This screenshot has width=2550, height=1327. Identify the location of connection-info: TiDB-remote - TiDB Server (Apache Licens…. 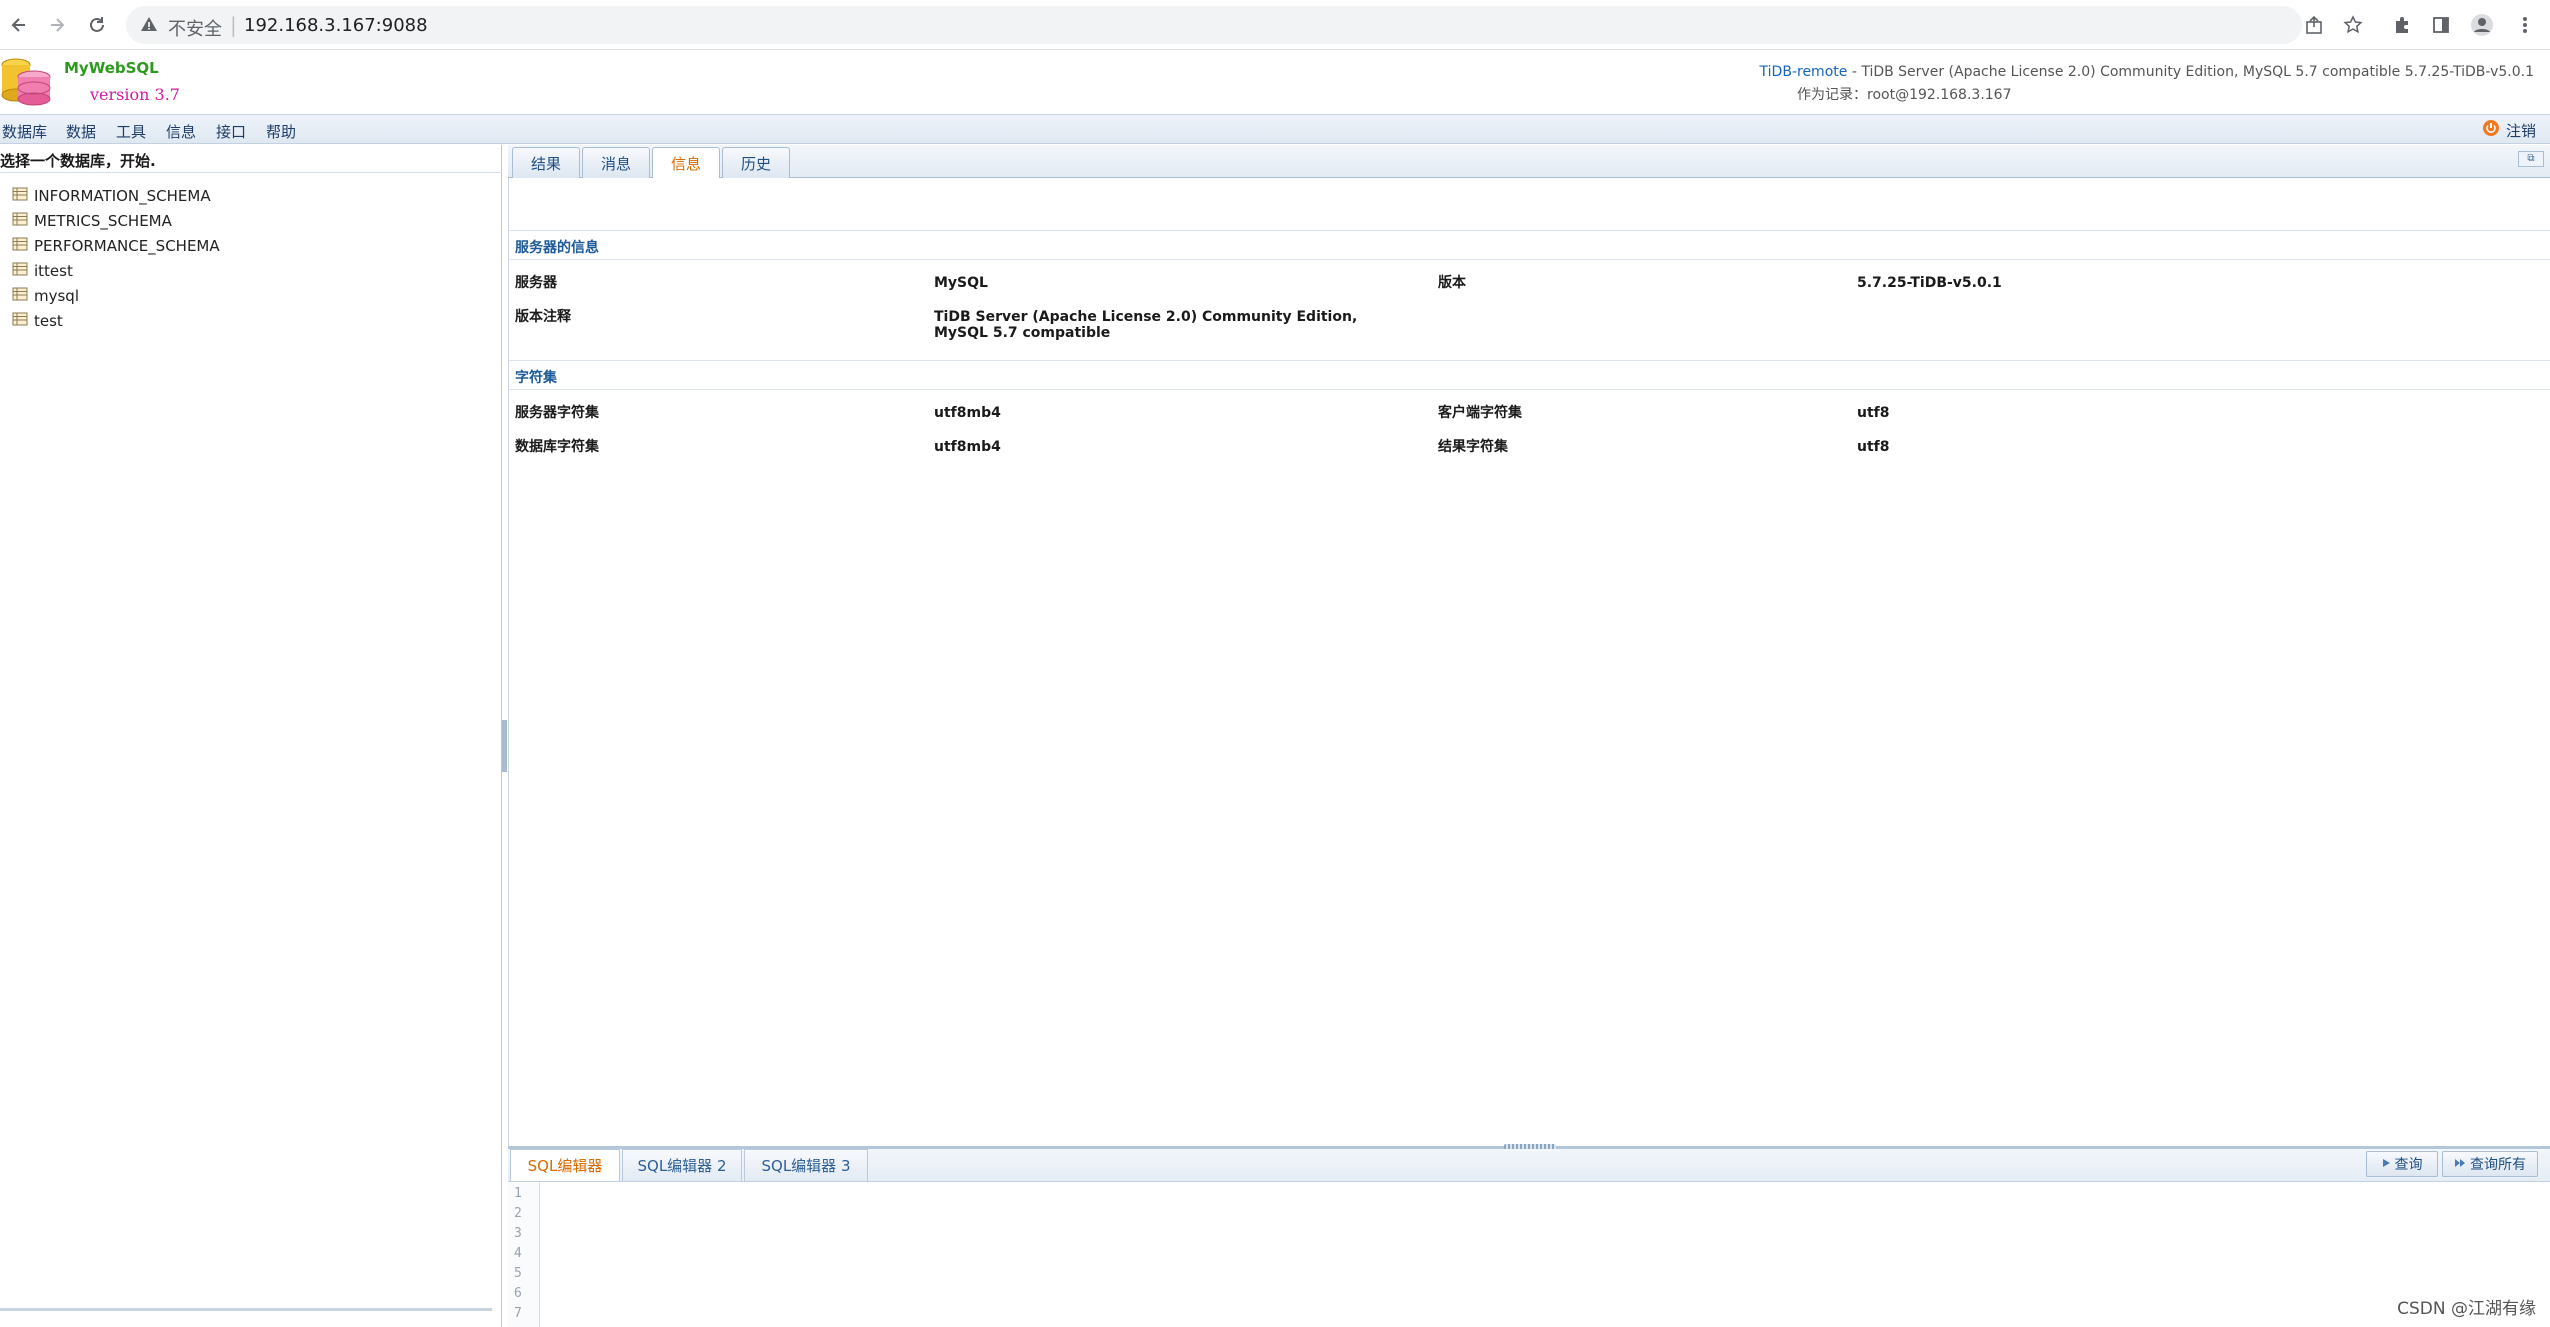
(2147, 72).